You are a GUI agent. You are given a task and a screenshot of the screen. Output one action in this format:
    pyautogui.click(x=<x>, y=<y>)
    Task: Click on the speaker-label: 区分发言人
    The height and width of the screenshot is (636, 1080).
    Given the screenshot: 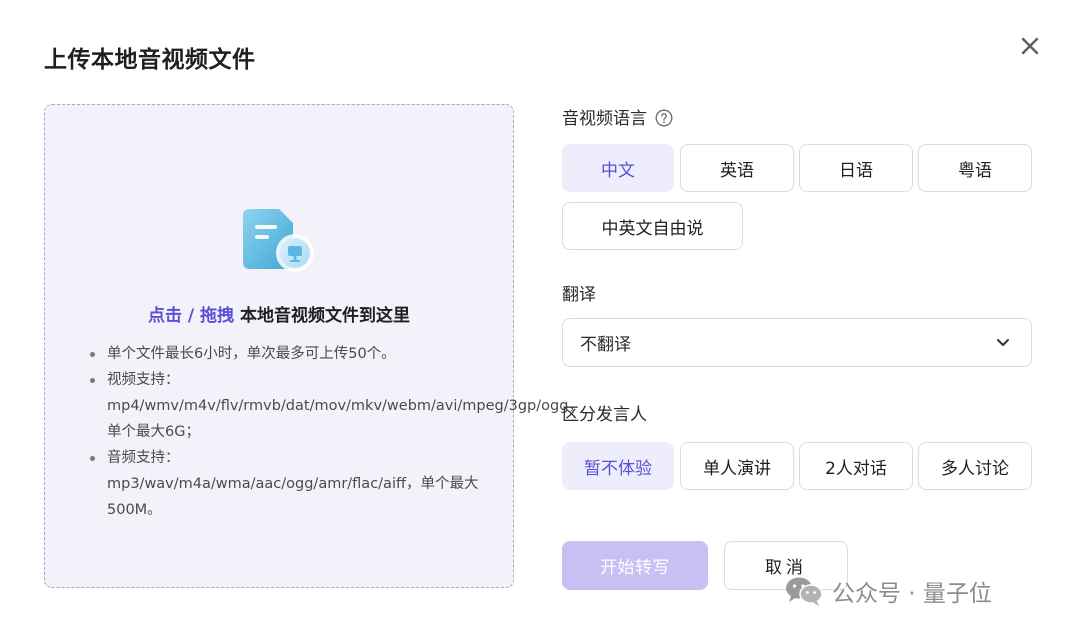 What is the action you would take?
    pyautogui.click(x=604, y=415)
    